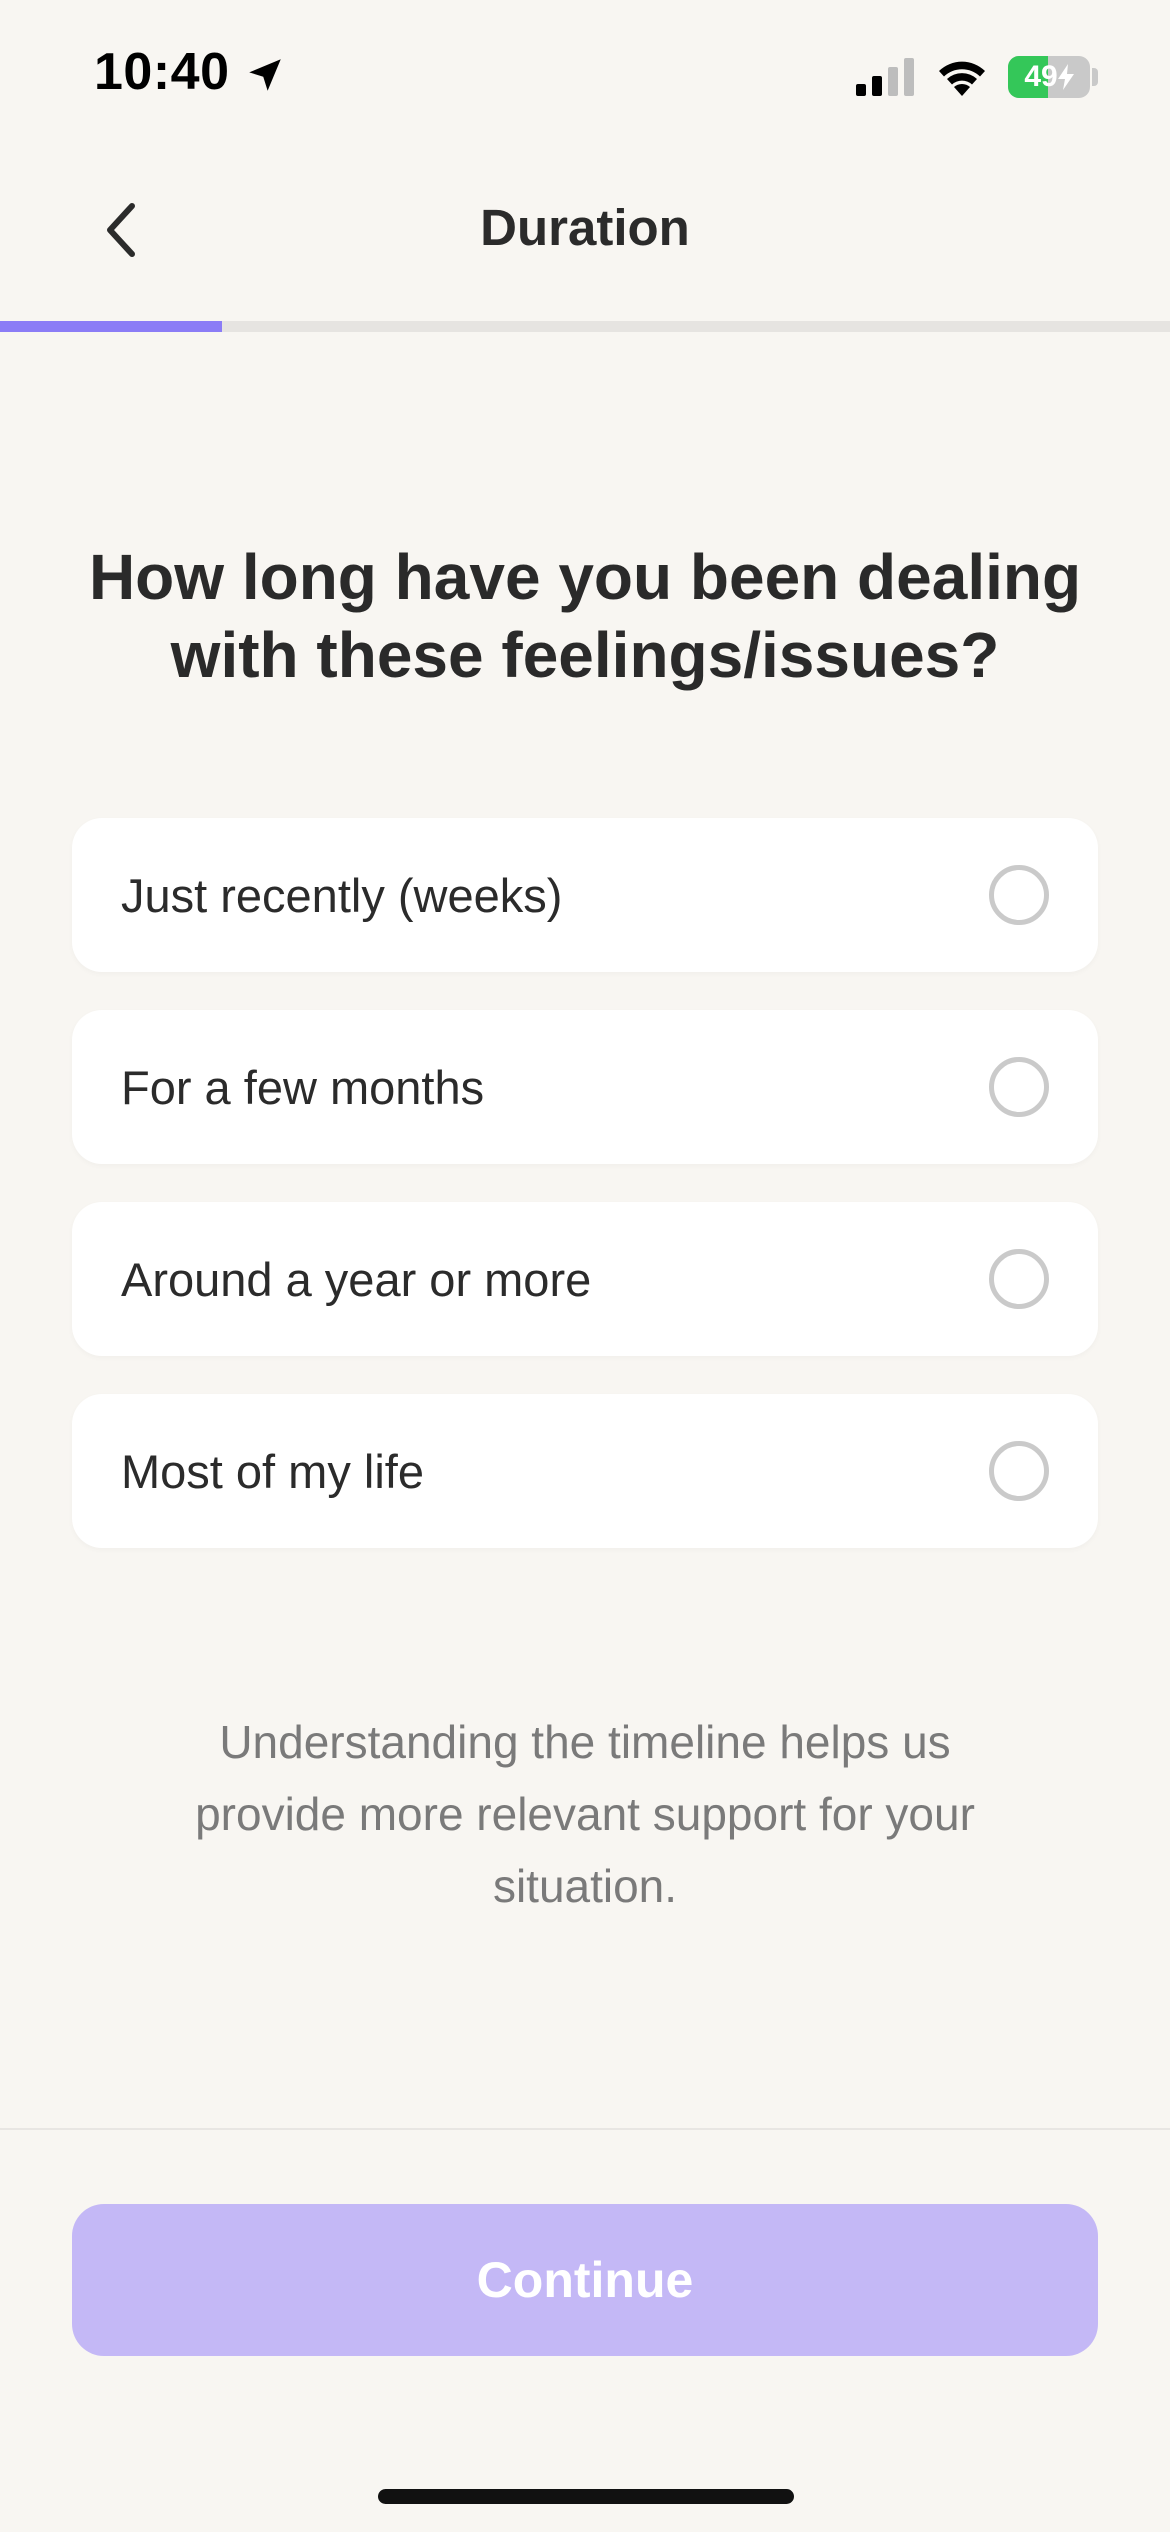 Image resolution: width=1170 pixels, height=2532 pixels. Describe the element at coordinates (265, 75) in the screenshot. I see `location-arrow-icon` at that location.